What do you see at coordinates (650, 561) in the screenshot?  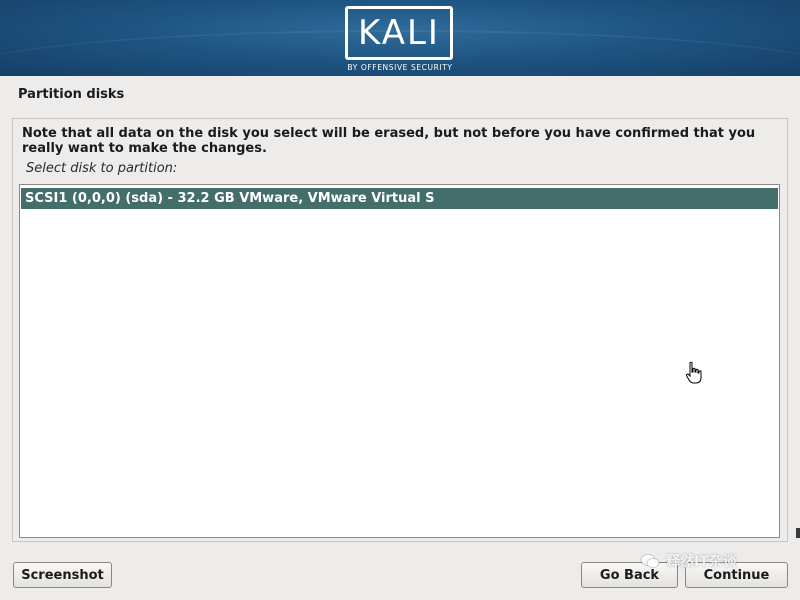 I see `wechat-icon` at bounding box center [650, 561].